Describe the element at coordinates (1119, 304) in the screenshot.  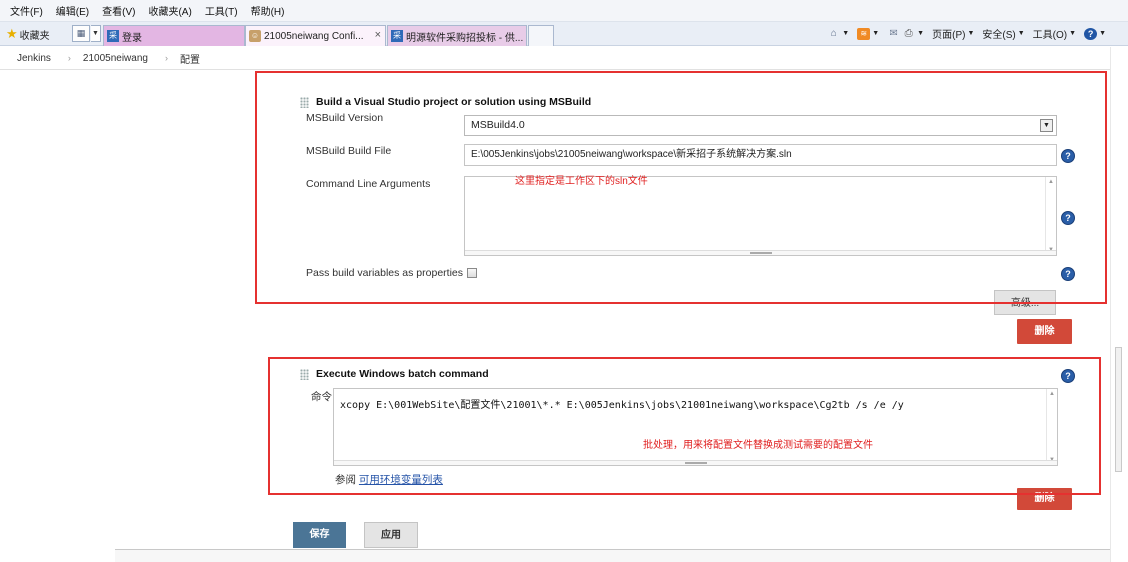
I see `page-scrollbar` at that location.